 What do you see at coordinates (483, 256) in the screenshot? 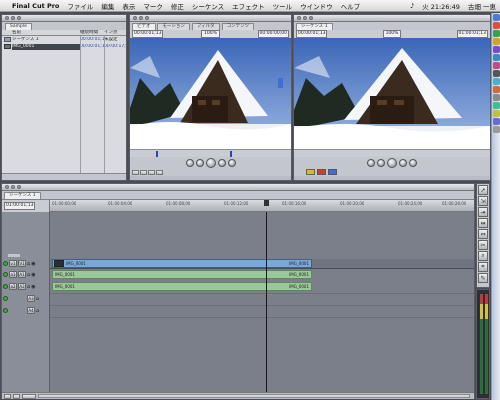
I see `zoom-tool-icon: ⌕` at bounding box center [483, 256].